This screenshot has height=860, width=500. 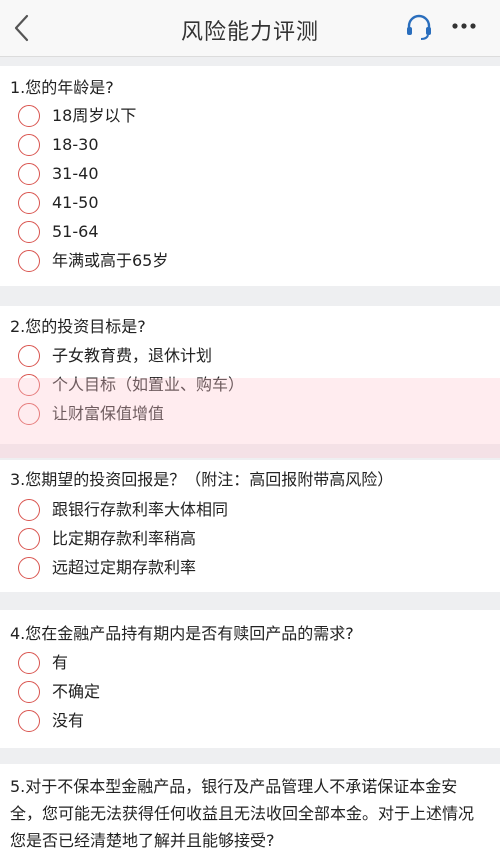 I want to click on question-3-text: 3.您期望的投资回报是？（附注：高回报附带高风险）, so click(x=202, y=479).